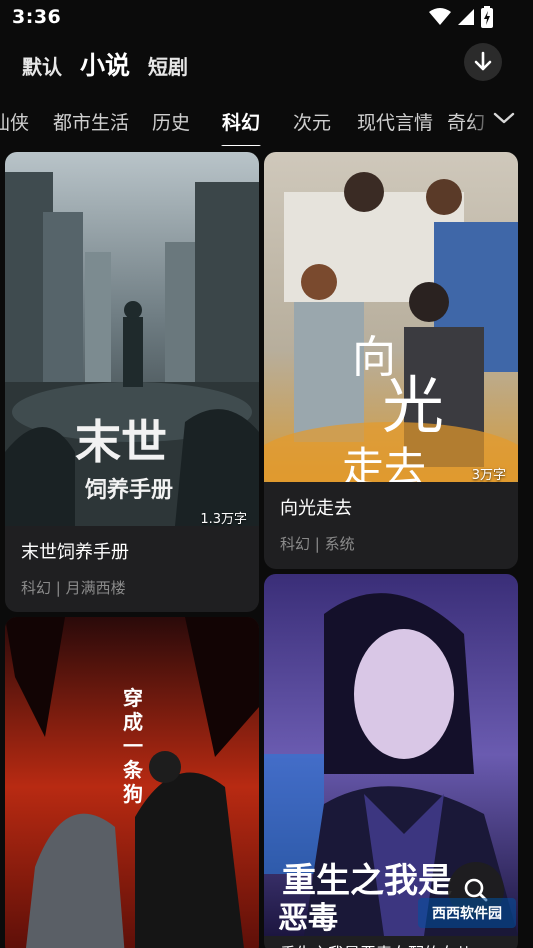  Describe the element at coordinates (133, 770) in the screenshot. I see `svg-text: 条` at that location.